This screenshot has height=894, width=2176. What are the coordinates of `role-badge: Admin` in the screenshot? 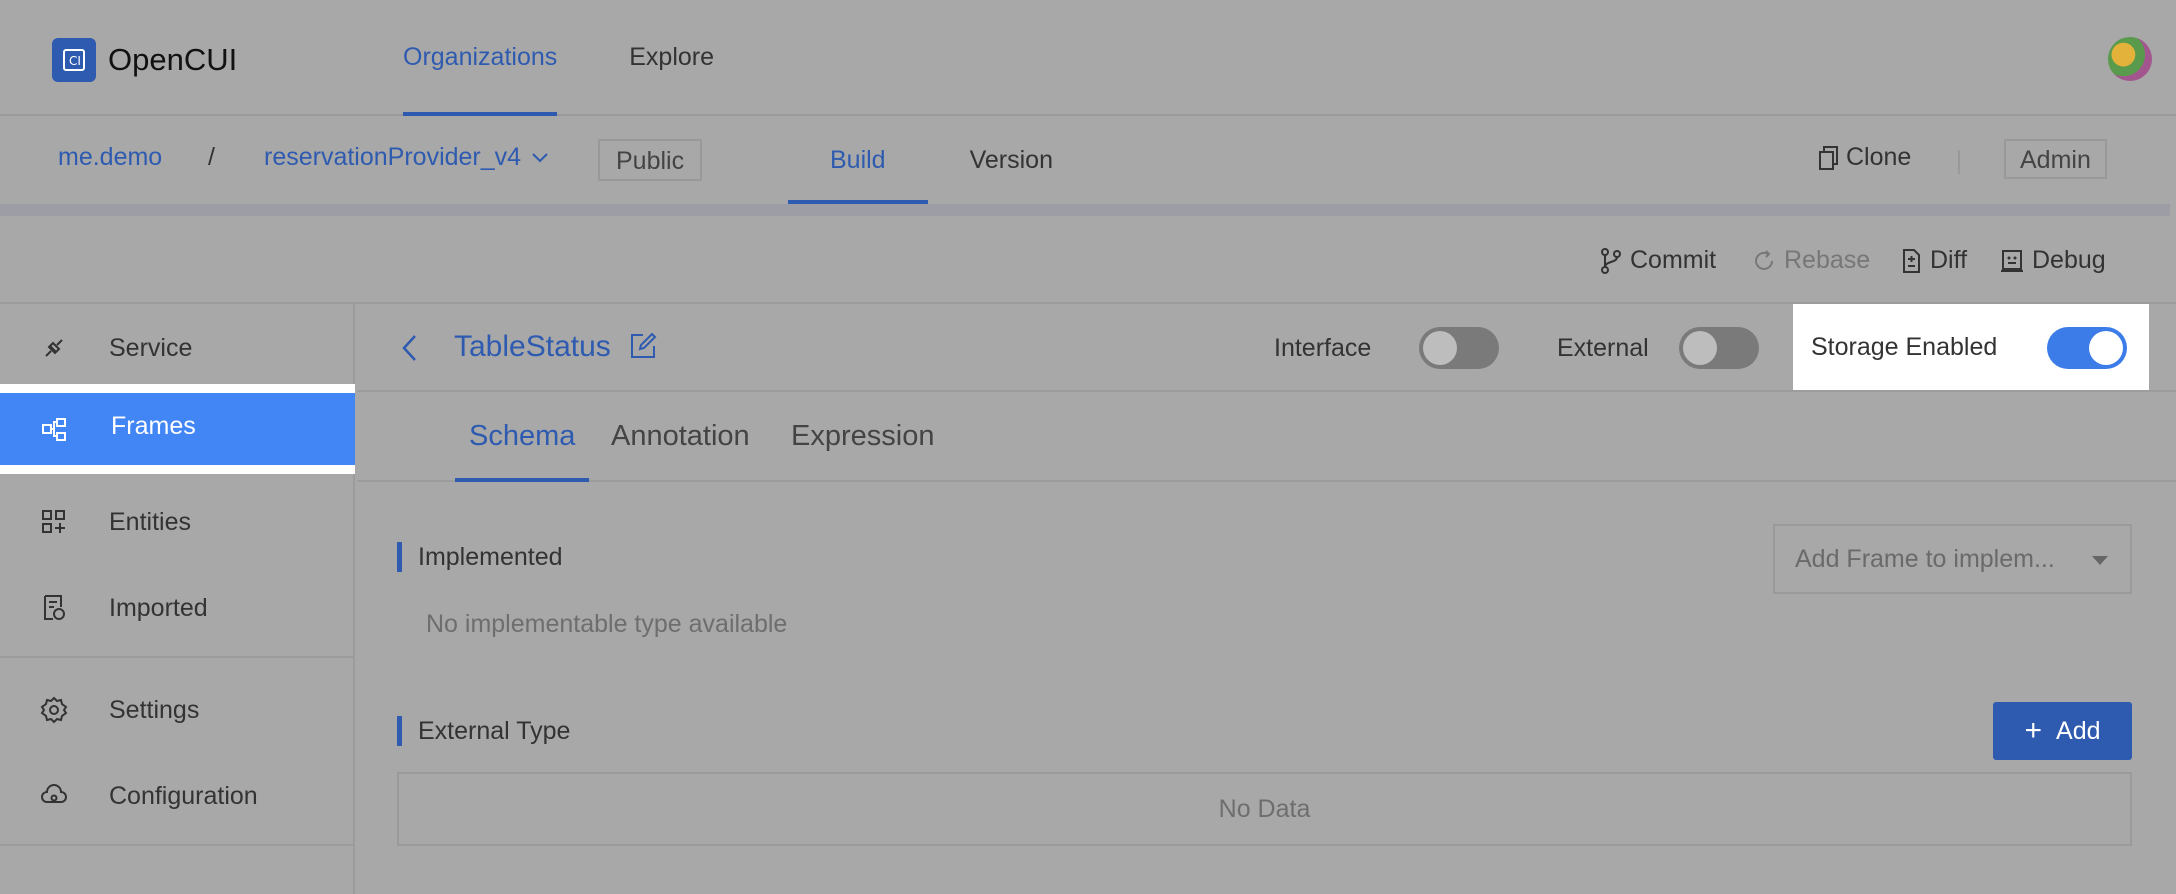 It's located at (2055, 159).